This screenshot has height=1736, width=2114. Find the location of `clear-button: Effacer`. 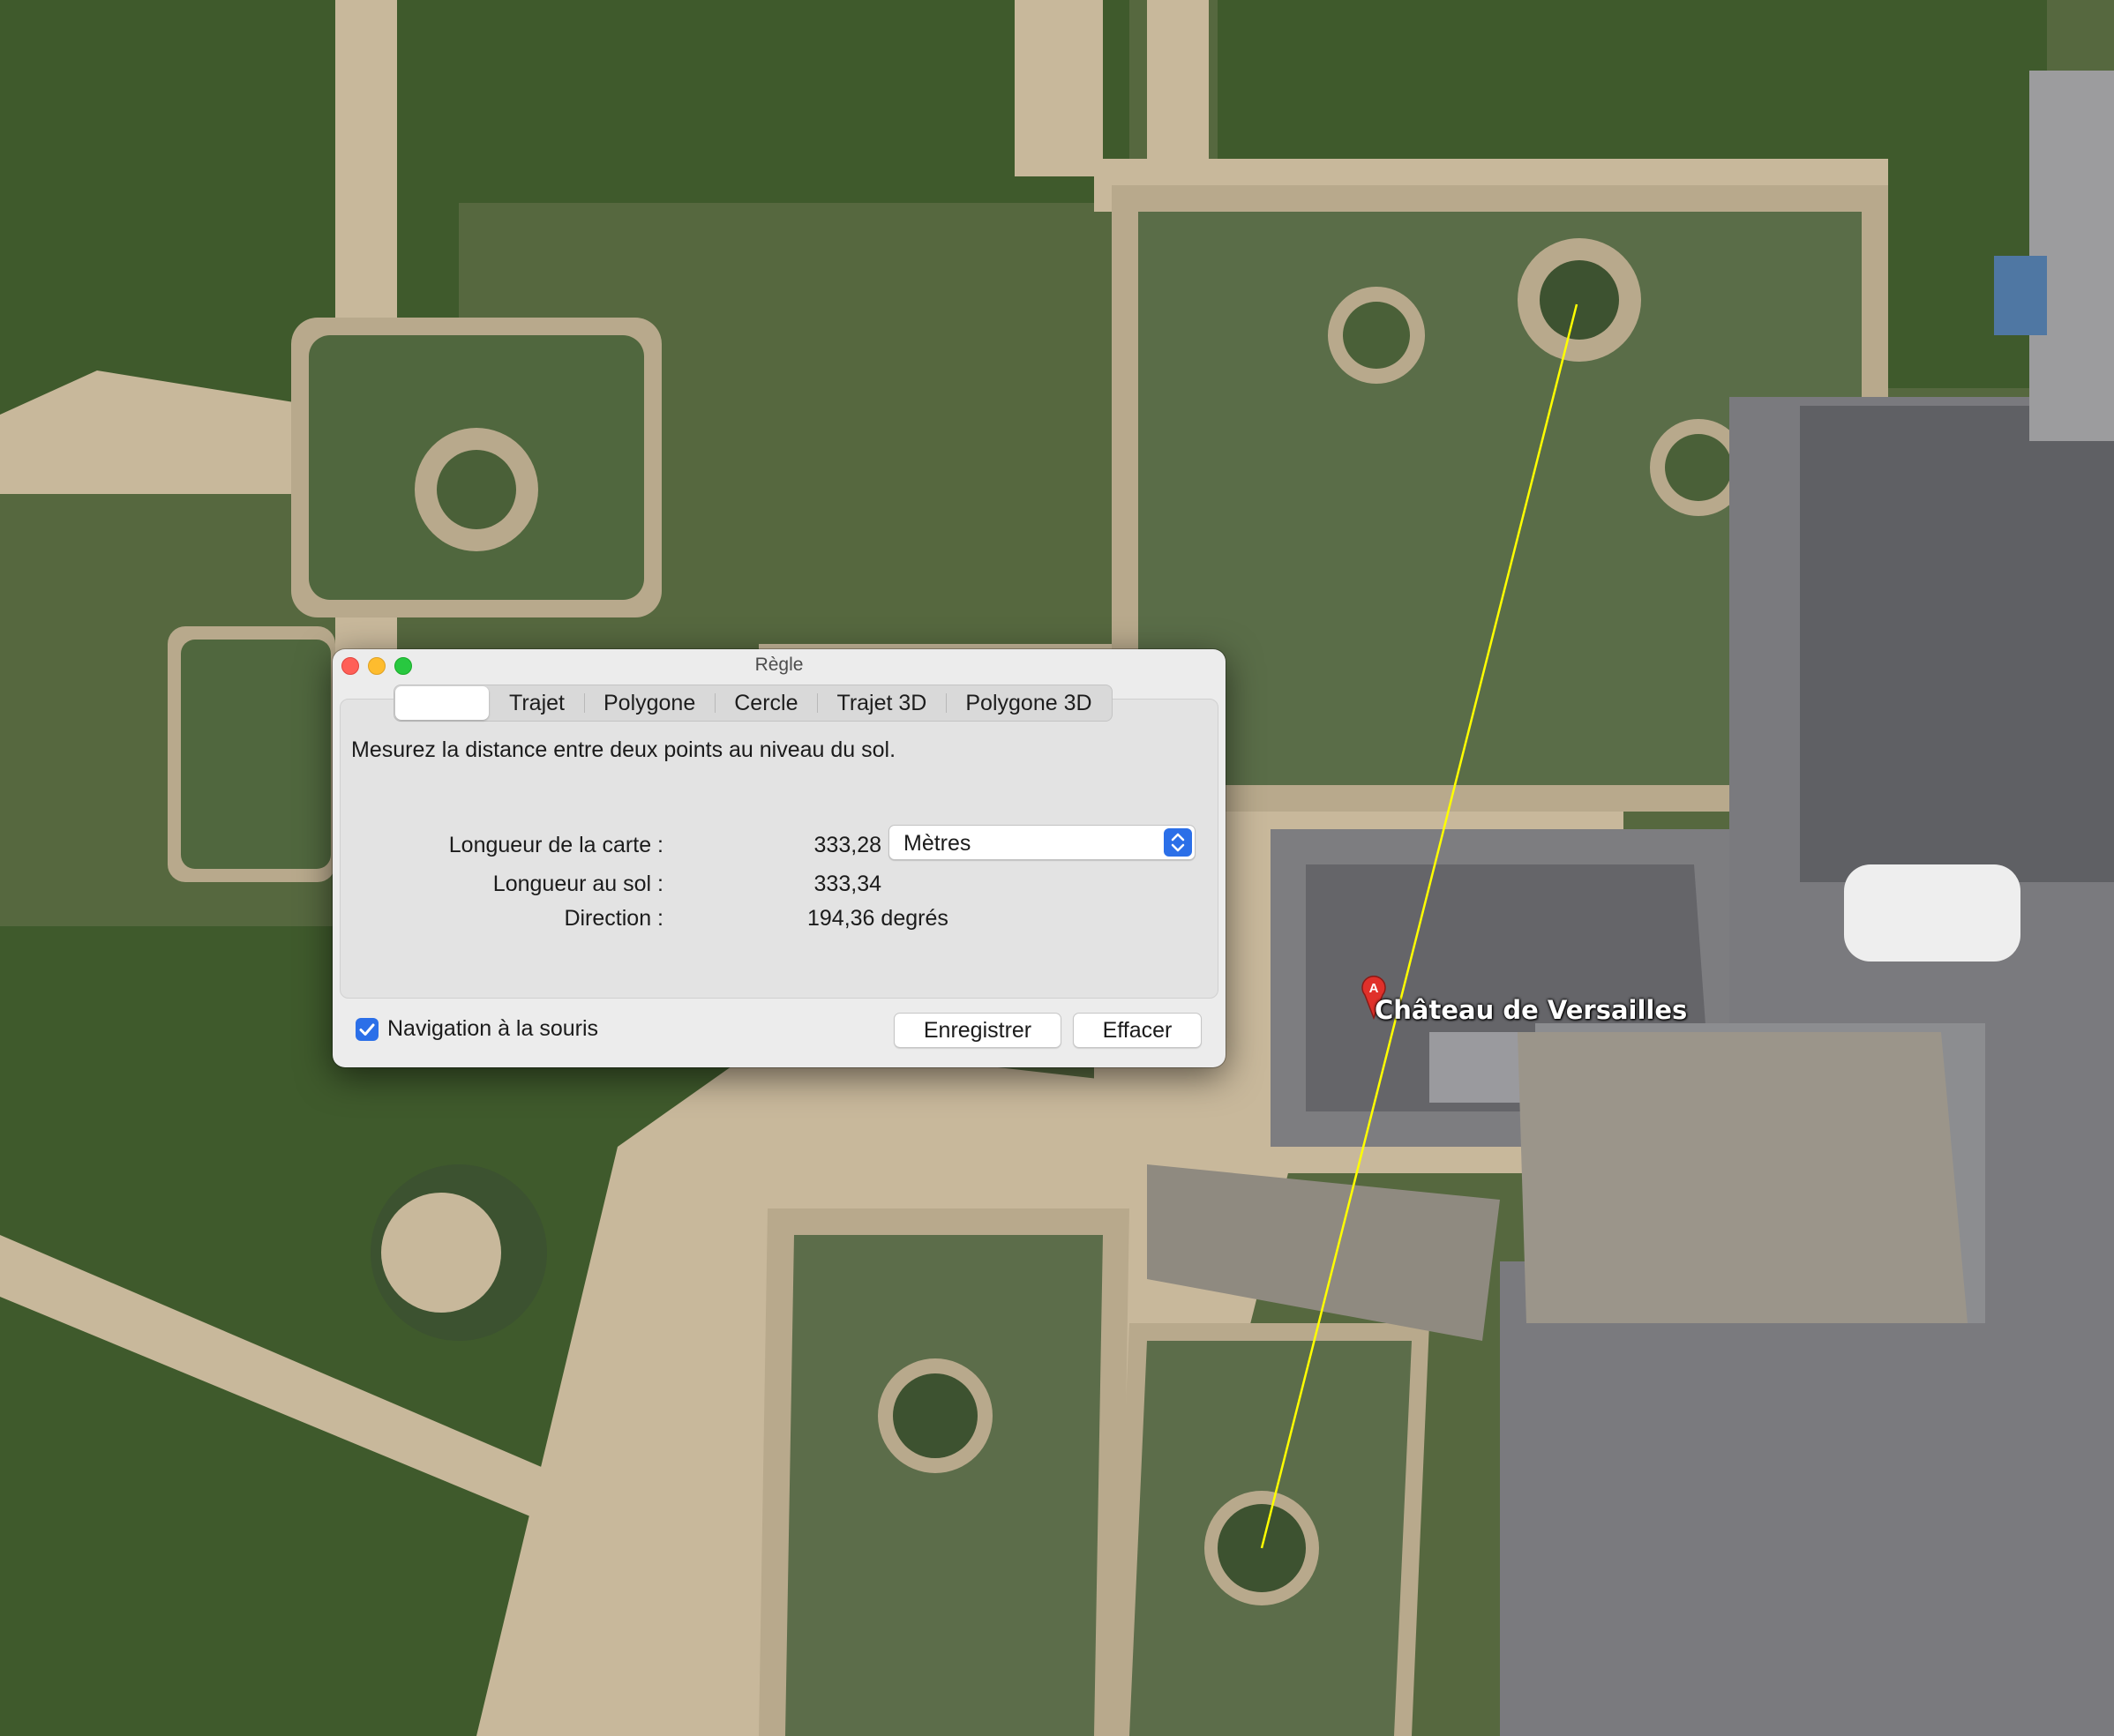

clear-button: Effacer is located at coordinates (1137, 1030).